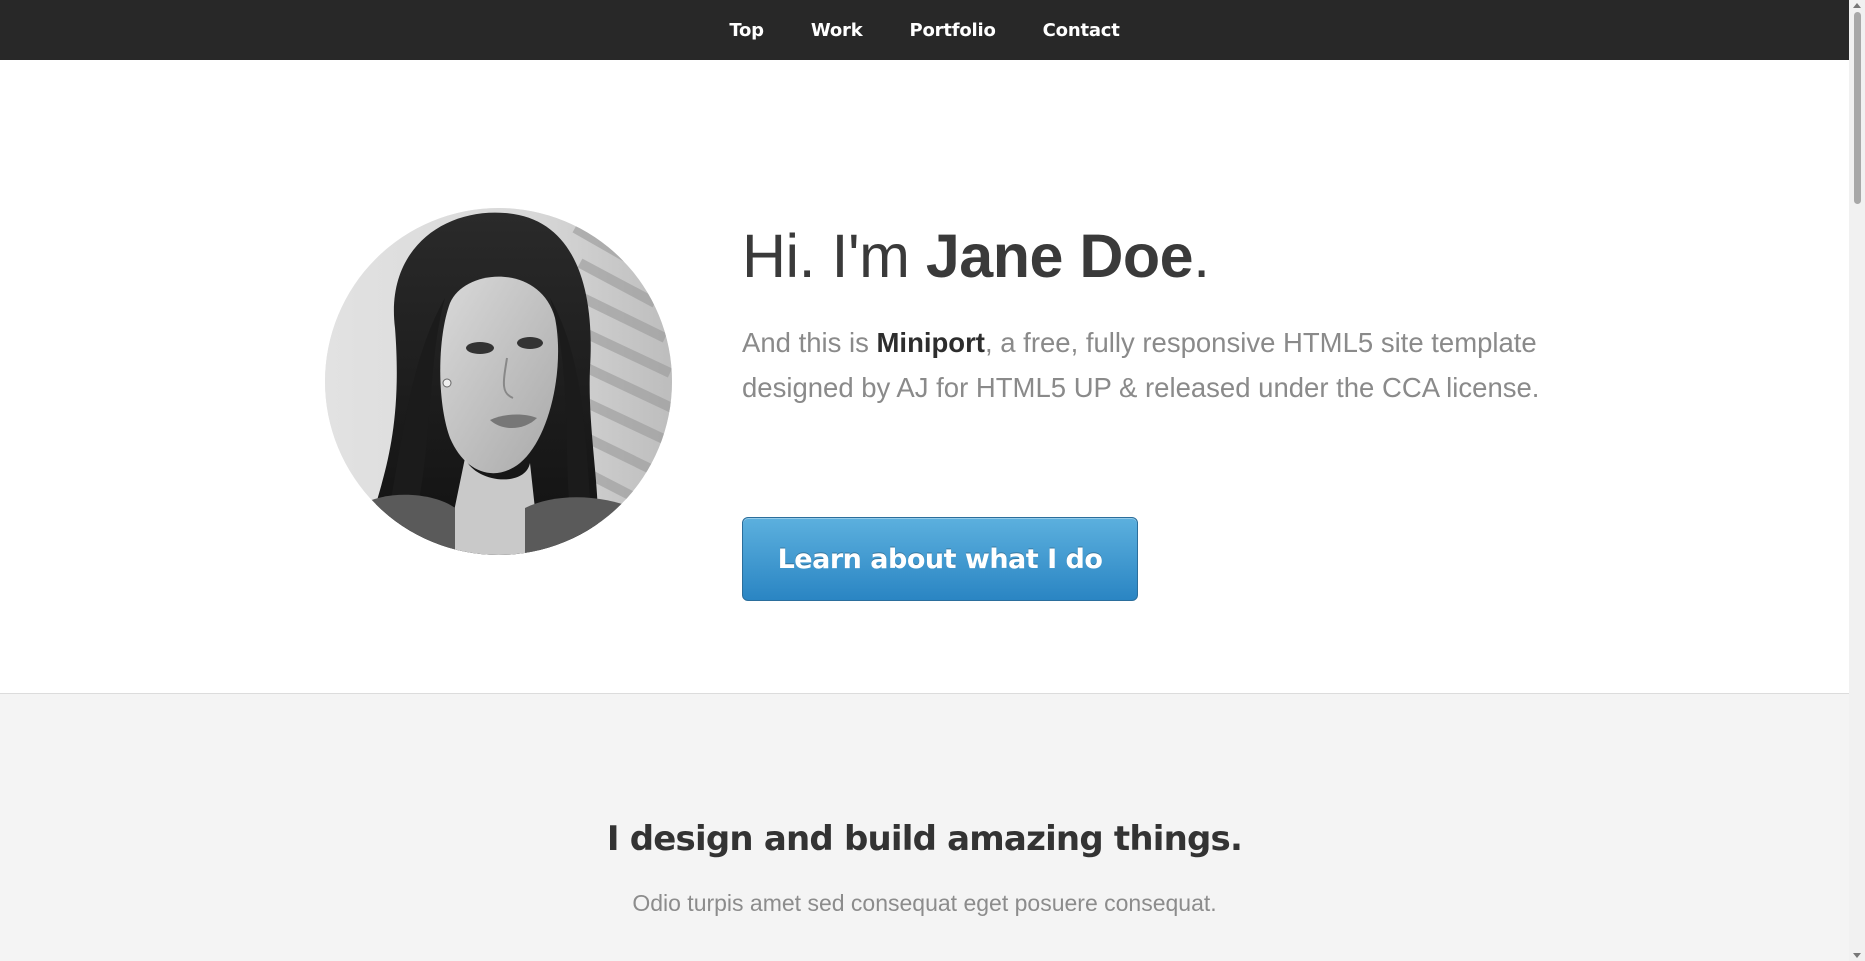 The height and width of the screenshot is (961, 1865). Describe the element at coordinates (834, 256) in the screenshot. I see `hero-greeting: Hi. I'm` at that location.